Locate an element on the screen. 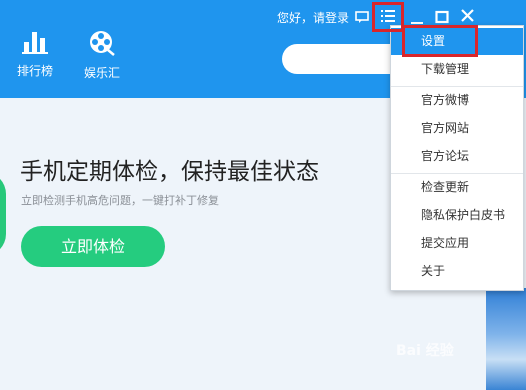  nav-ranking: 排行榜 is located at coordinates (35, 54).